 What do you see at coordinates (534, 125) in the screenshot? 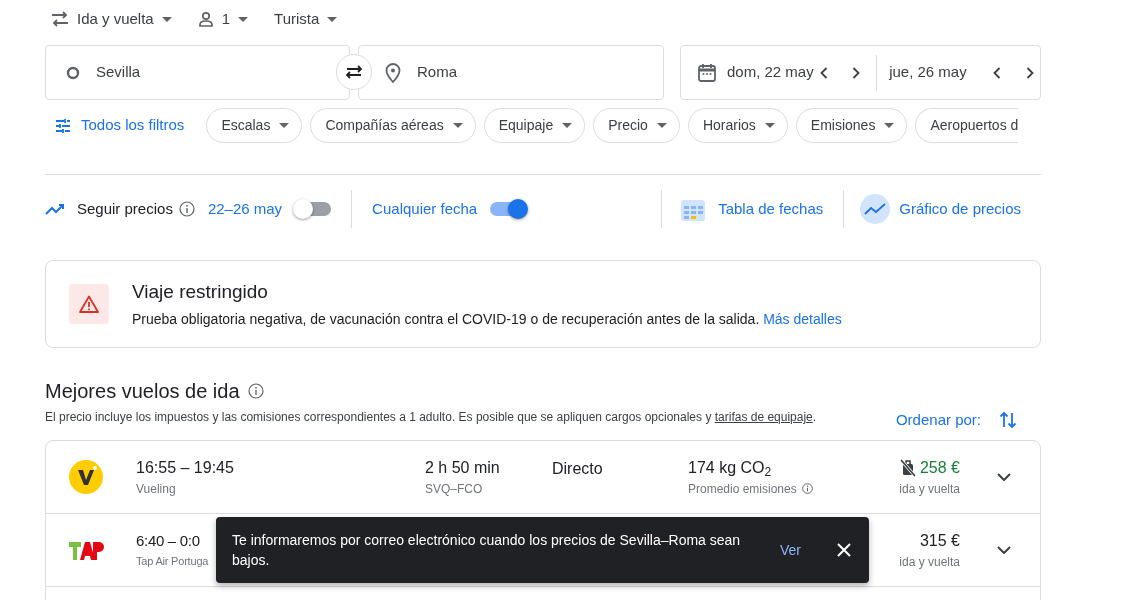
I see `filter-chip: Equipaje` at bounding box center [534, 125].